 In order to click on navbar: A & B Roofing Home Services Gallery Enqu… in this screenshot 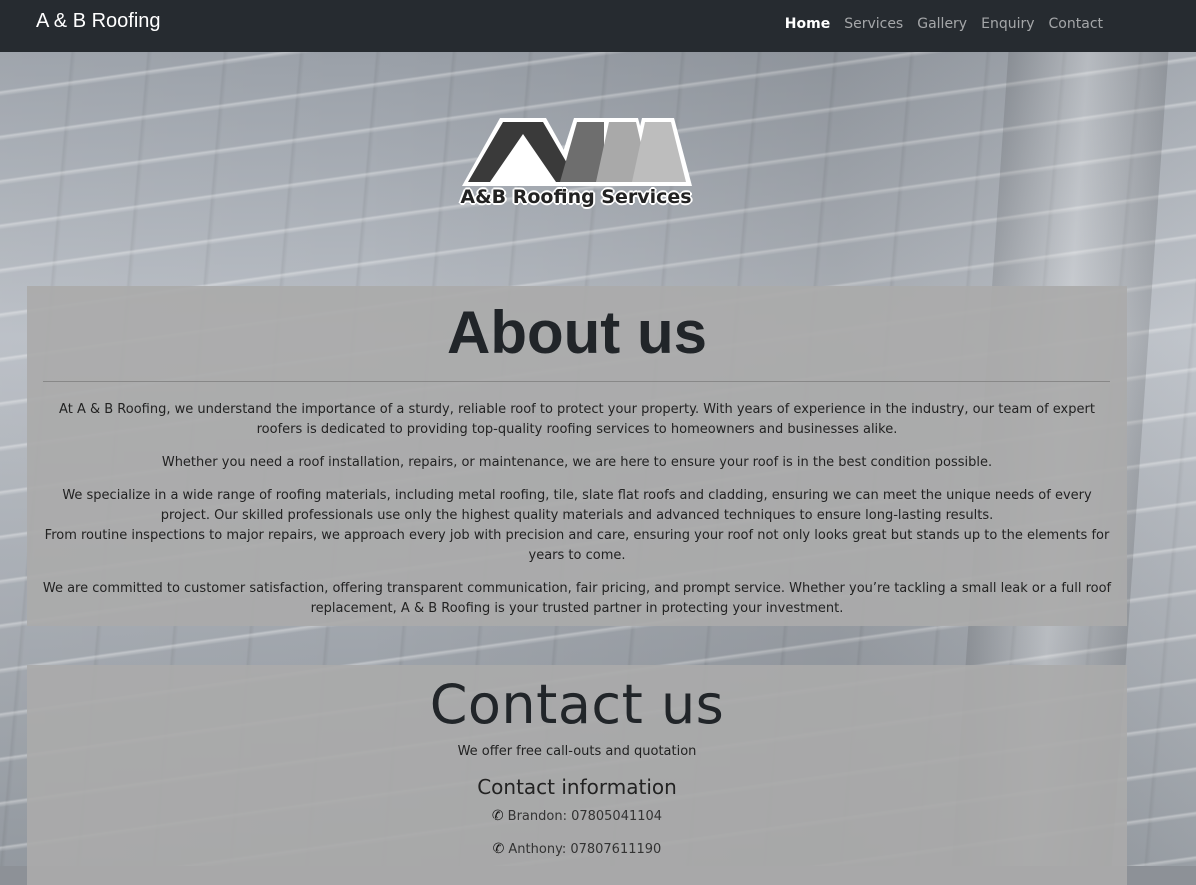, I will do `click(598, 26)`.